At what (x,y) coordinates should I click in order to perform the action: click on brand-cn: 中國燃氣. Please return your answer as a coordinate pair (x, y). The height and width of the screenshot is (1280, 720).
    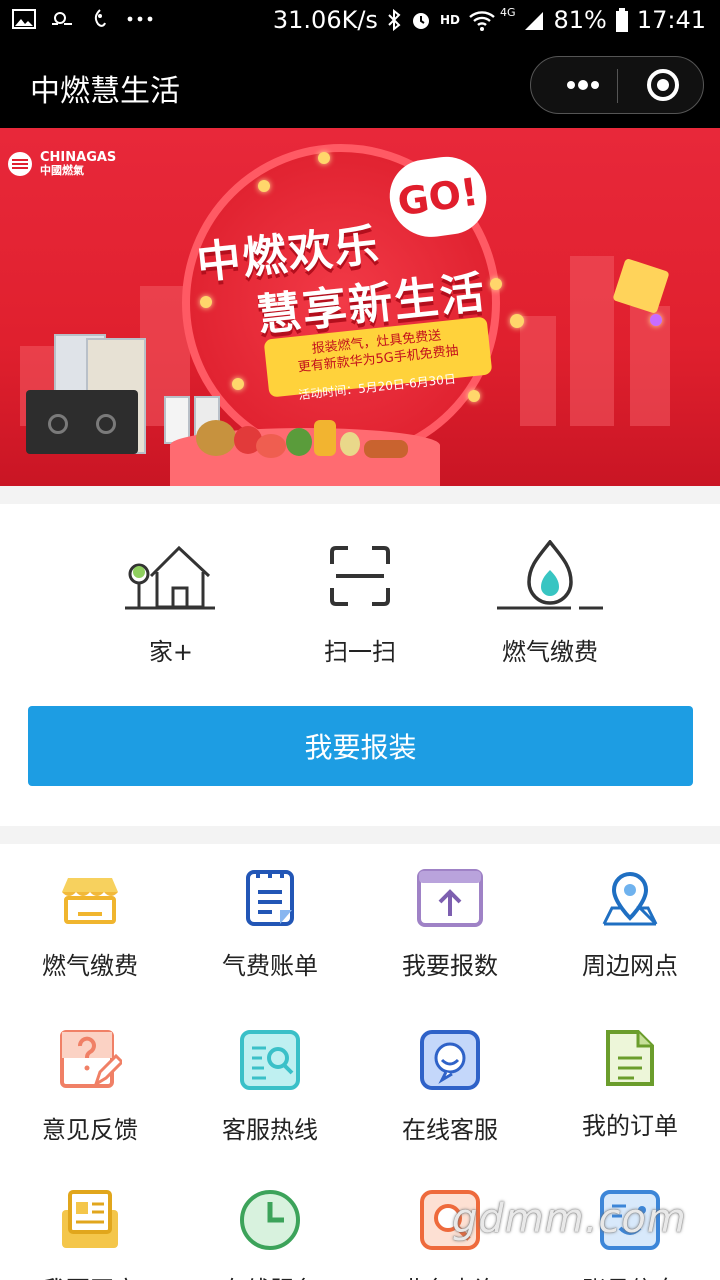
    Looking at the image, I should click on (62, 170).